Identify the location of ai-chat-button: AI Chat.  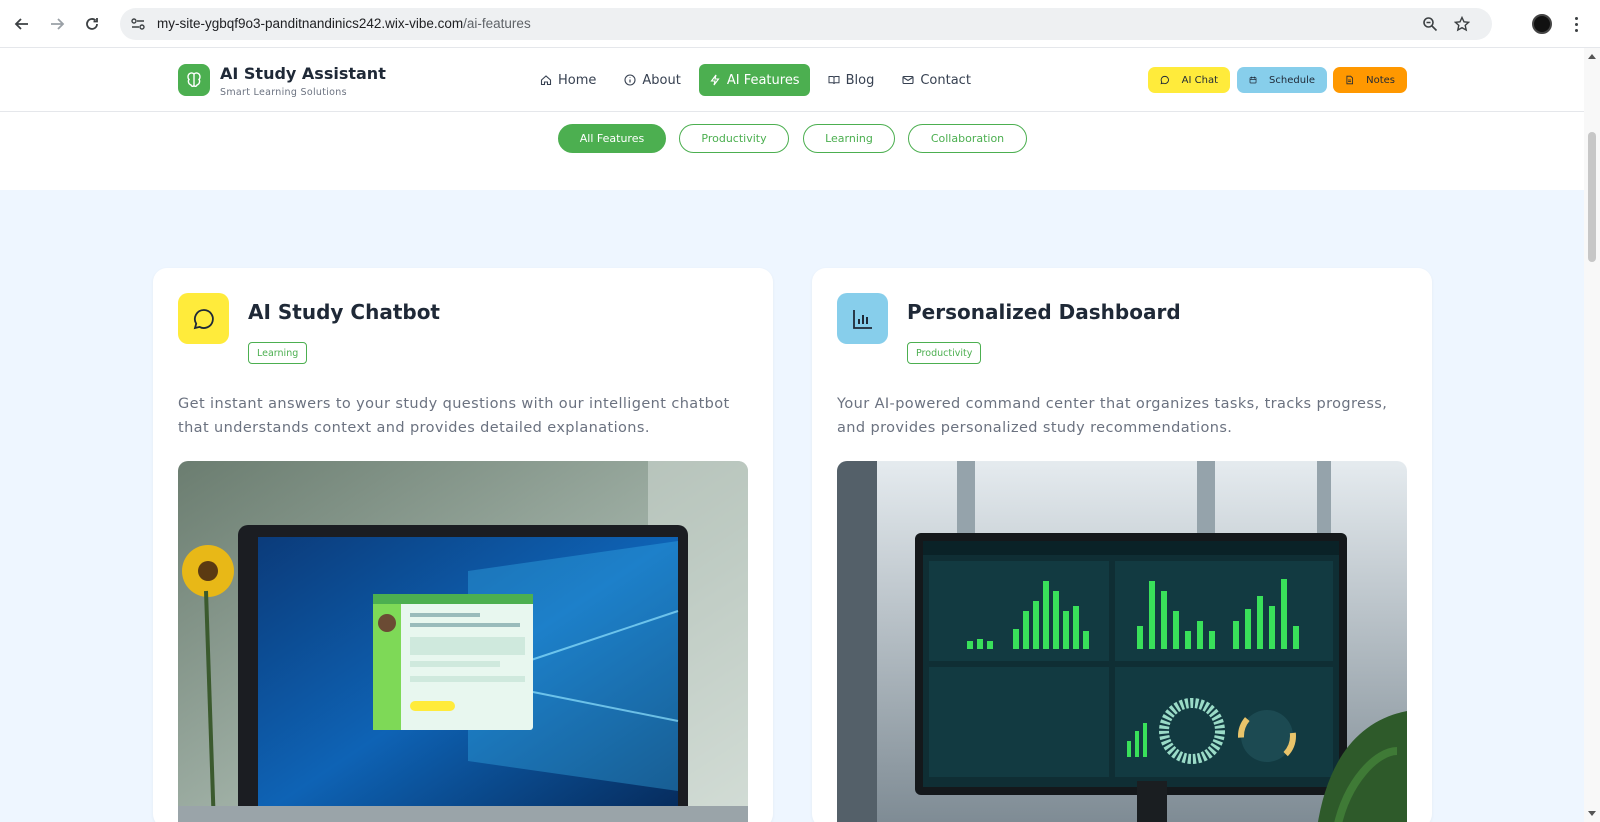
(1189, 80).